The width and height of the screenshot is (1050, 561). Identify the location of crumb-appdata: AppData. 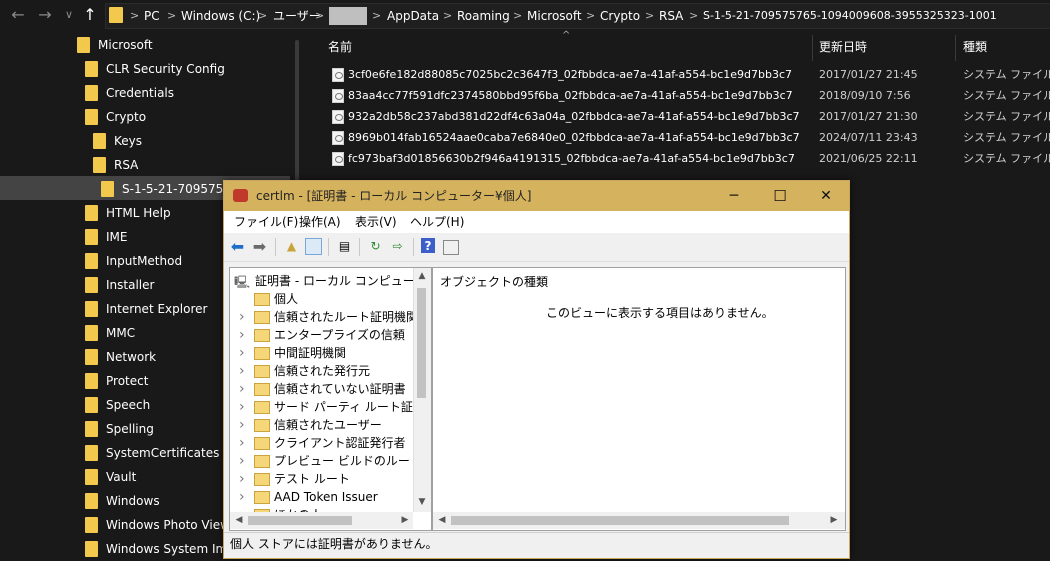
(413, 16).